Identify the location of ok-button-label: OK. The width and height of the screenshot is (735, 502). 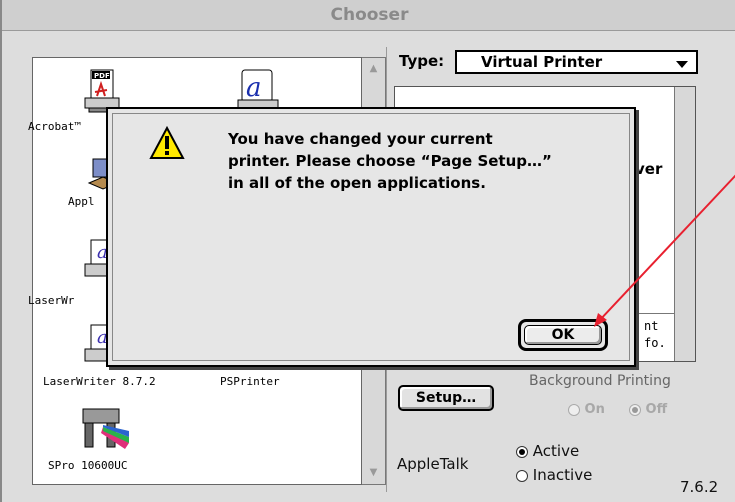
(563, 335).